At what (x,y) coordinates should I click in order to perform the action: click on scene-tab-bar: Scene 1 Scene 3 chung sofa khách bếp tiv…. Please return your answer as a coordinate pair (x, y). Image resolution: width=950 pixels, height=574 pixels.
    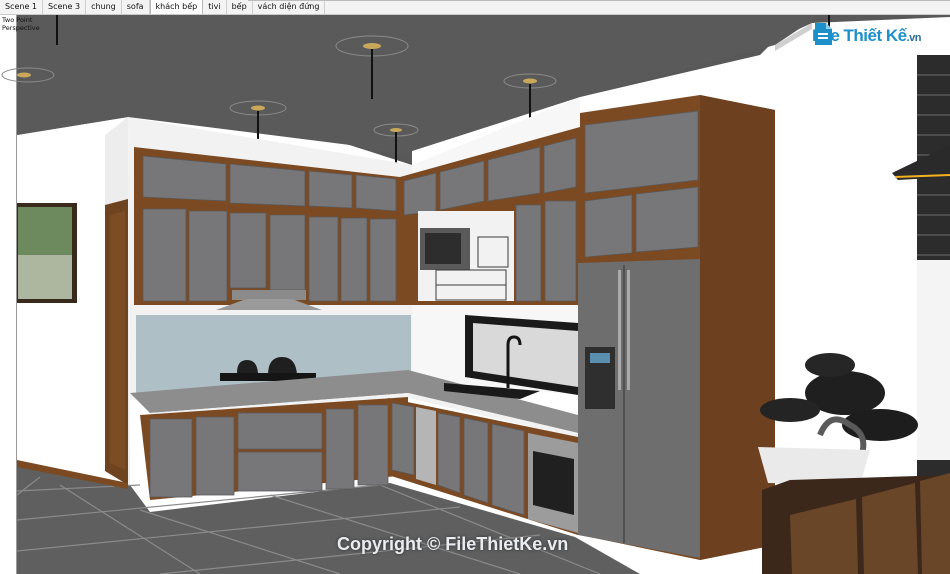
    Looking at the image, I should click on (475, 7).